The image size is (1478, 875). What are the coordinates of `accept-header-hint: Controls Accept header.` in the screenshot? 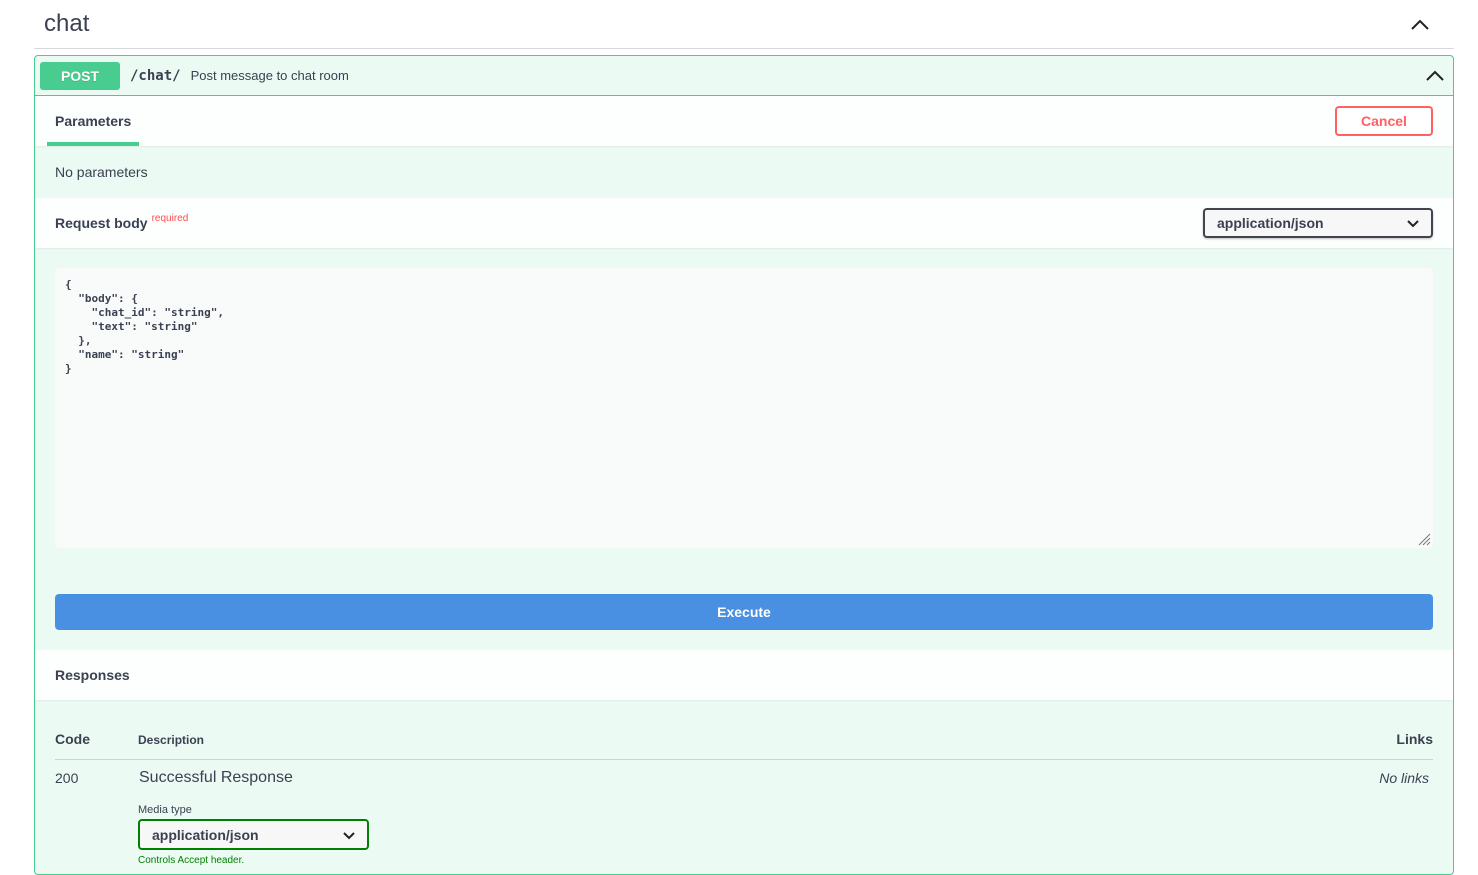 It's located at (191, 860).